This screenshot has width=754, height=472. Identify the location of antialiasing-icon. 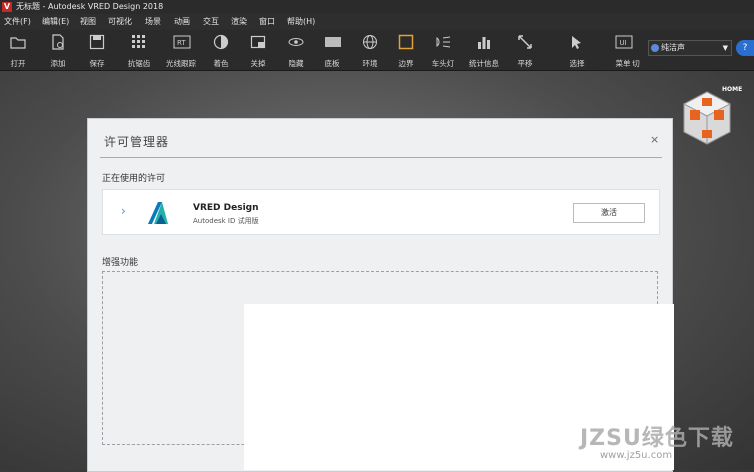
(139, 42).